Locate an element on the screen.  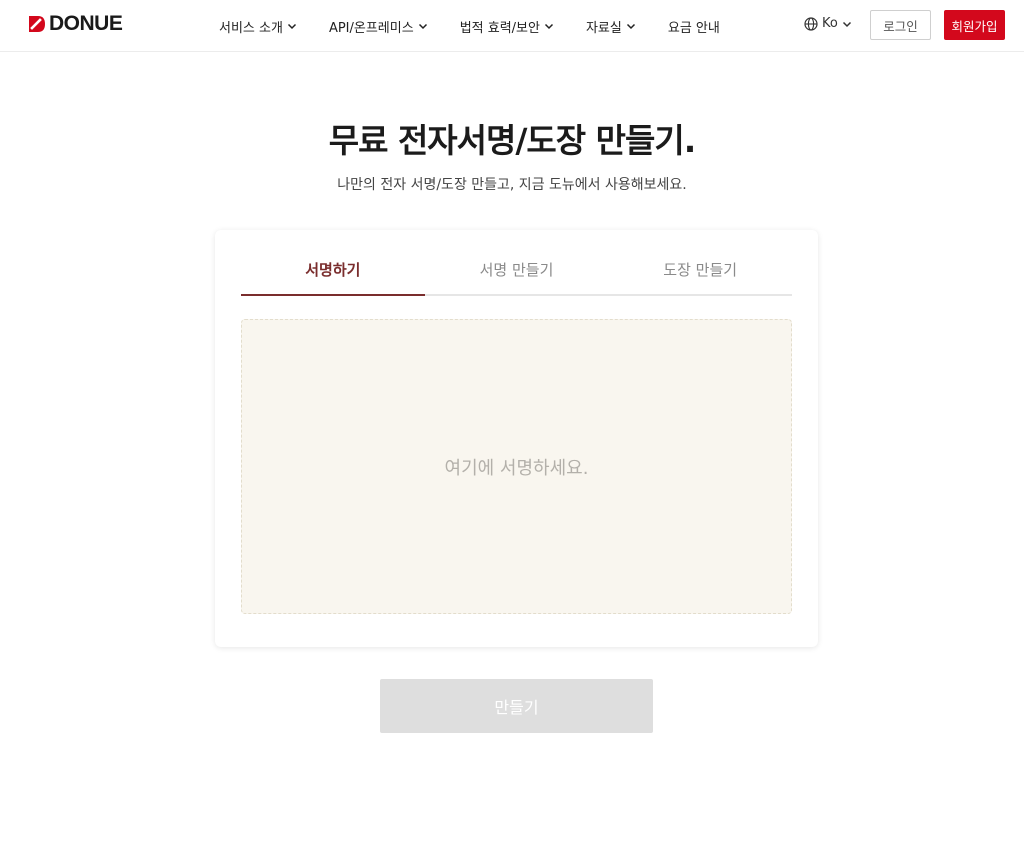
signature-placeholder: 여기에 서명하세요. is located at coordinates (516, 468).